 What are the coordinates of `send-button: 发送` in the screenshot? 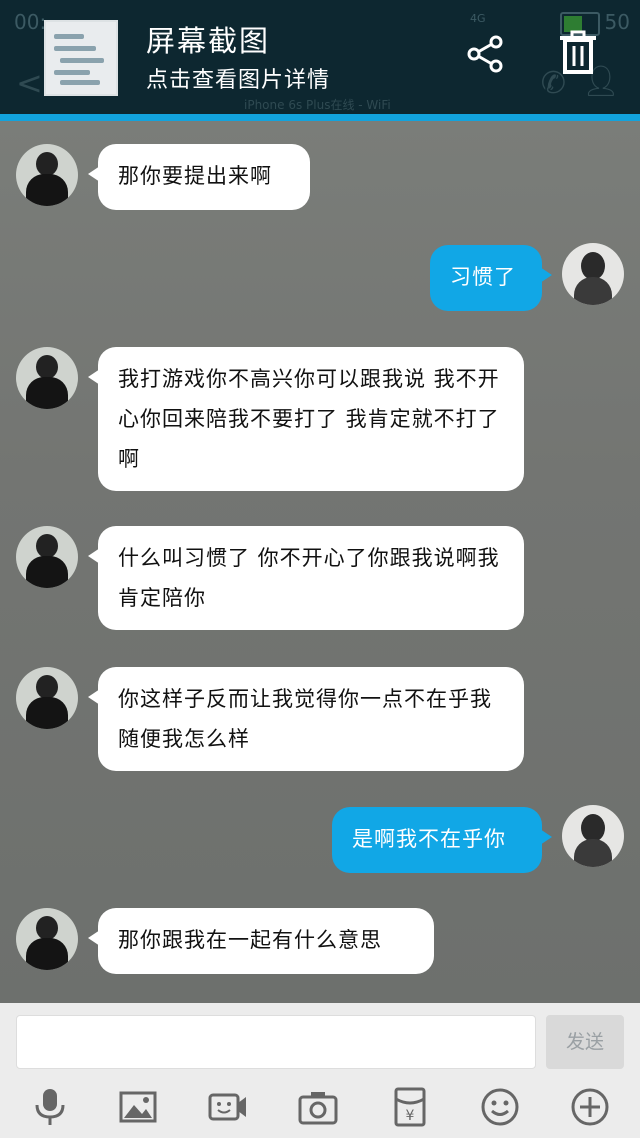 It's located at (585, 1042).